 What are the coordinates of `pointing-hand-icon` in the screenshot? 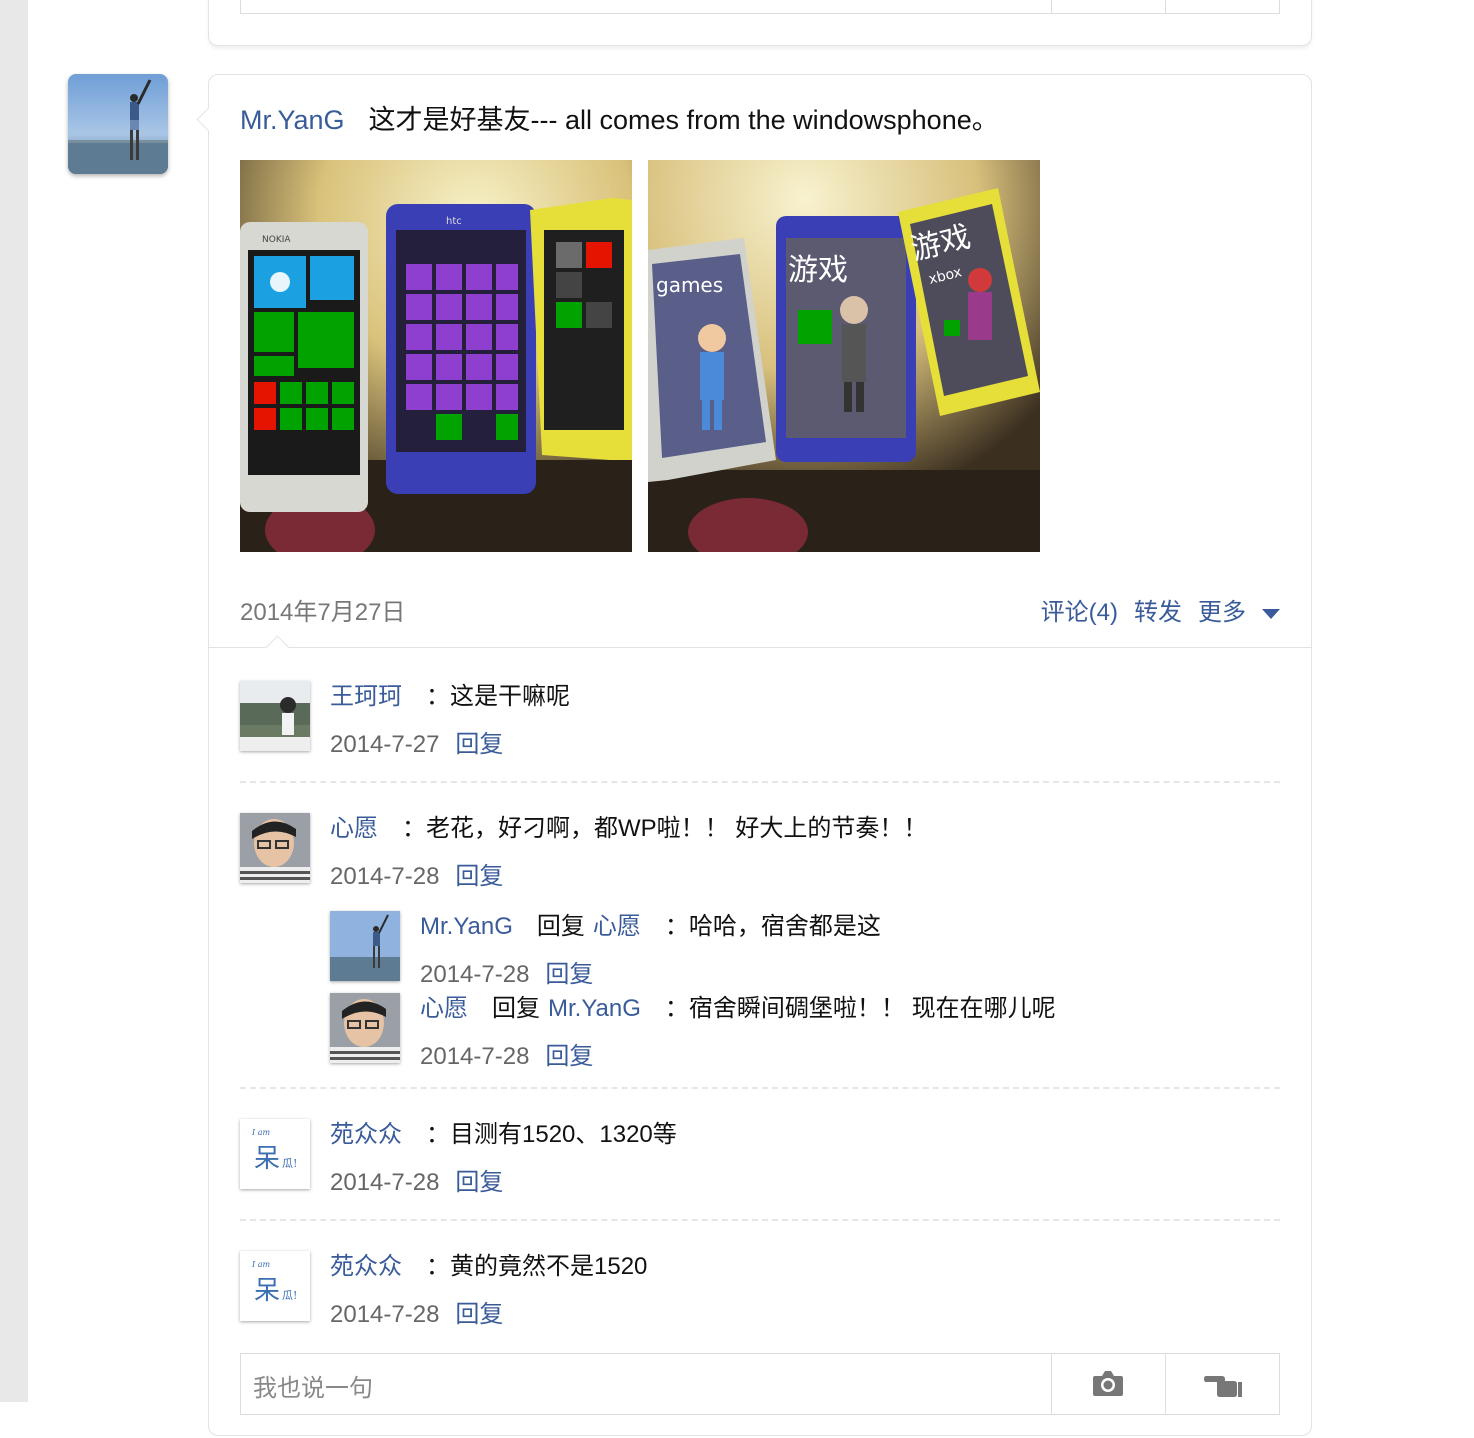 It's located at (1223, 1383).